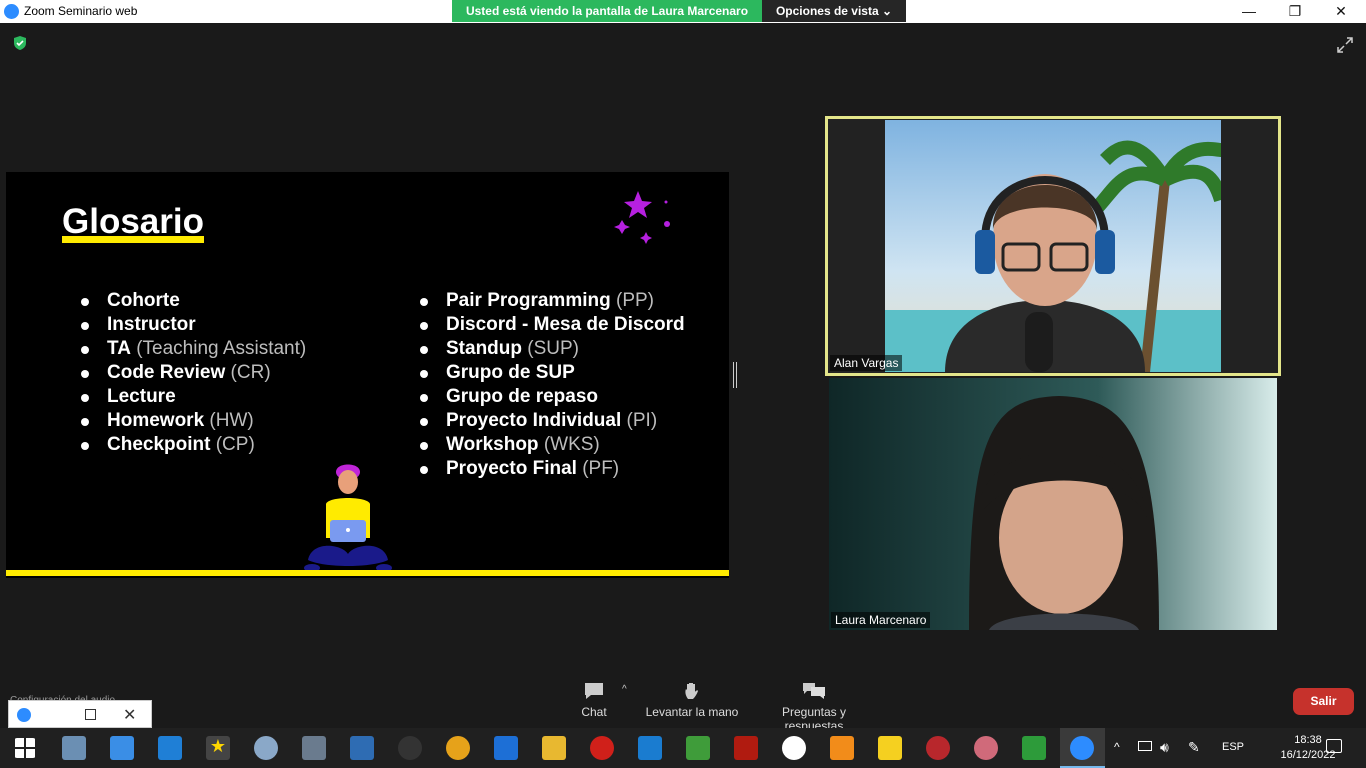 This screenshot has width=1366, height=768. I want to click on glossary-abbreviation: (SUP), so click(550, 348).